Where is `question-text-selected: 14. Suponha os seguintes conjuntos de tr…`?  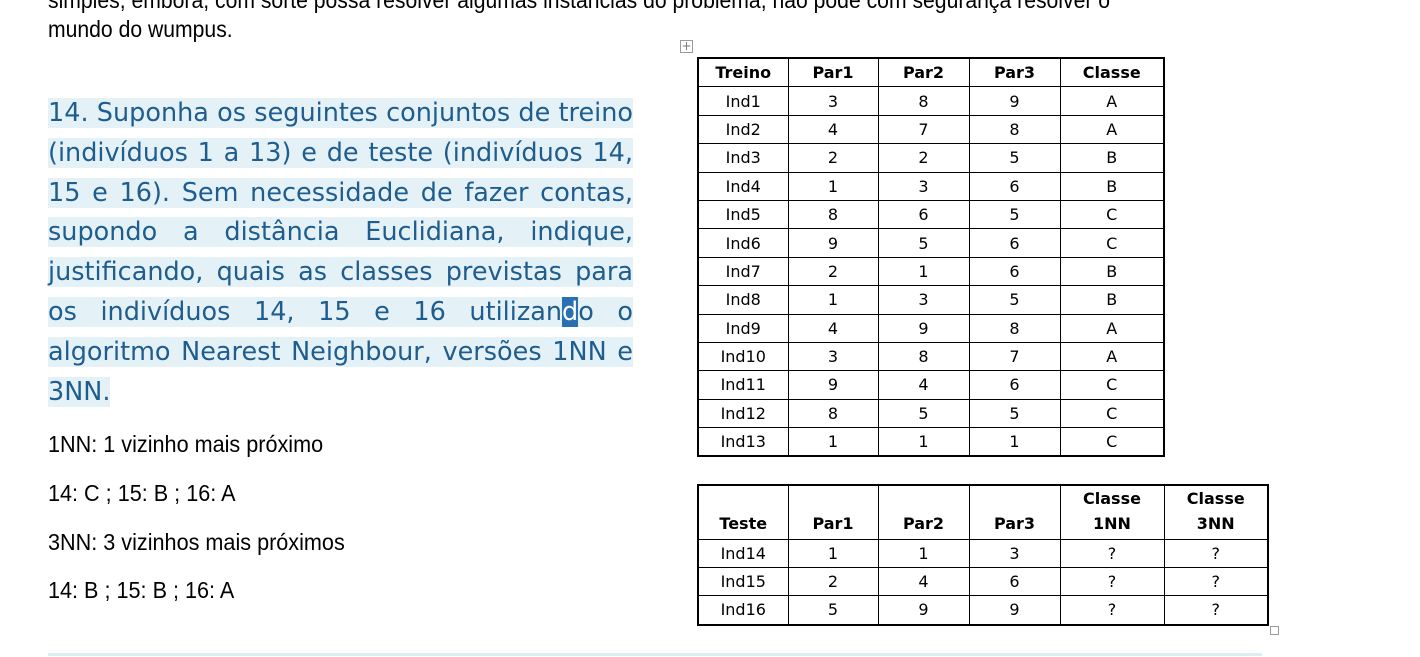 question-text-selected: 14. Suponha os seguintes conjuntos de tr… is located at coordinates (340, 212).